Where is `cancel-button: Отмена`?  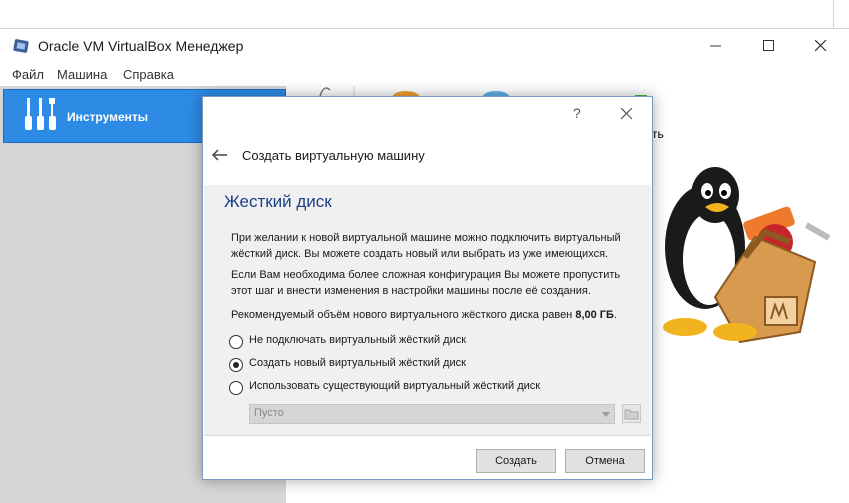 cancel-button: Отмена is located at coordinates (605, 461).